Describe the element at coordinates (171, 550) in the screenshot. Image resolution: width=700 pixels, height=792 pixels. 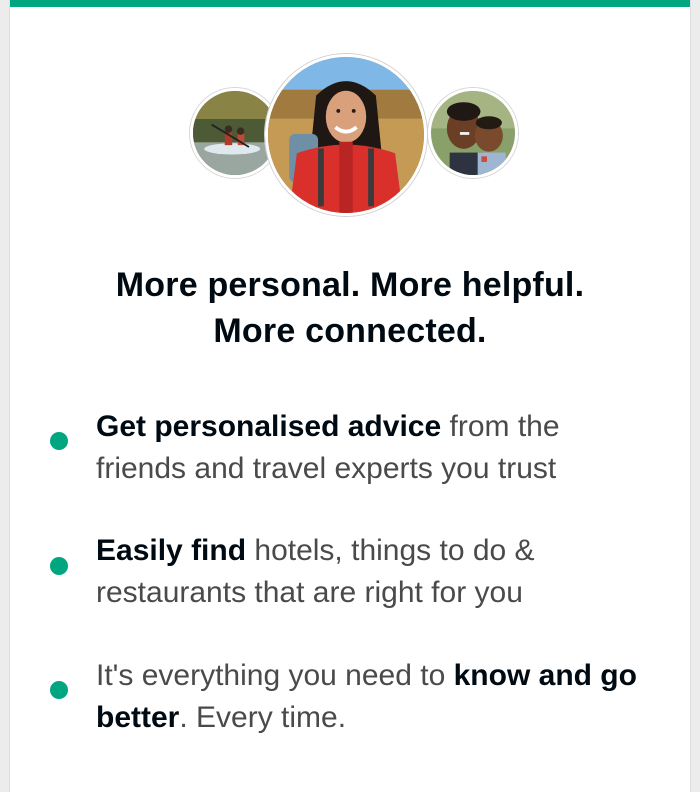
I see `feature-bold-text: Easily find` at that location.